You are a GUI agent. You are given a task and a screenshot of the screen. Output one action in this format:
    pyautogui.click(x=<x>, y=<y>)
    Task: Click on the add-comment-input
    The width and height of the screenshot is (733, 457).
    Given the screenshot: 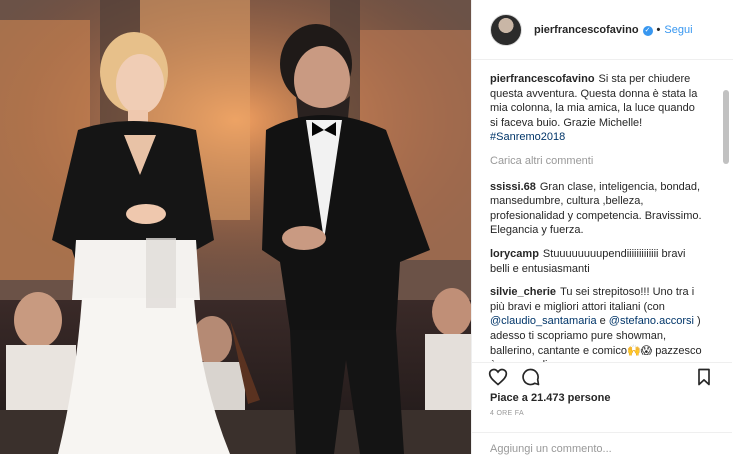 What is the action you would take?
    pyautogui.click(x=600, y=449)
    